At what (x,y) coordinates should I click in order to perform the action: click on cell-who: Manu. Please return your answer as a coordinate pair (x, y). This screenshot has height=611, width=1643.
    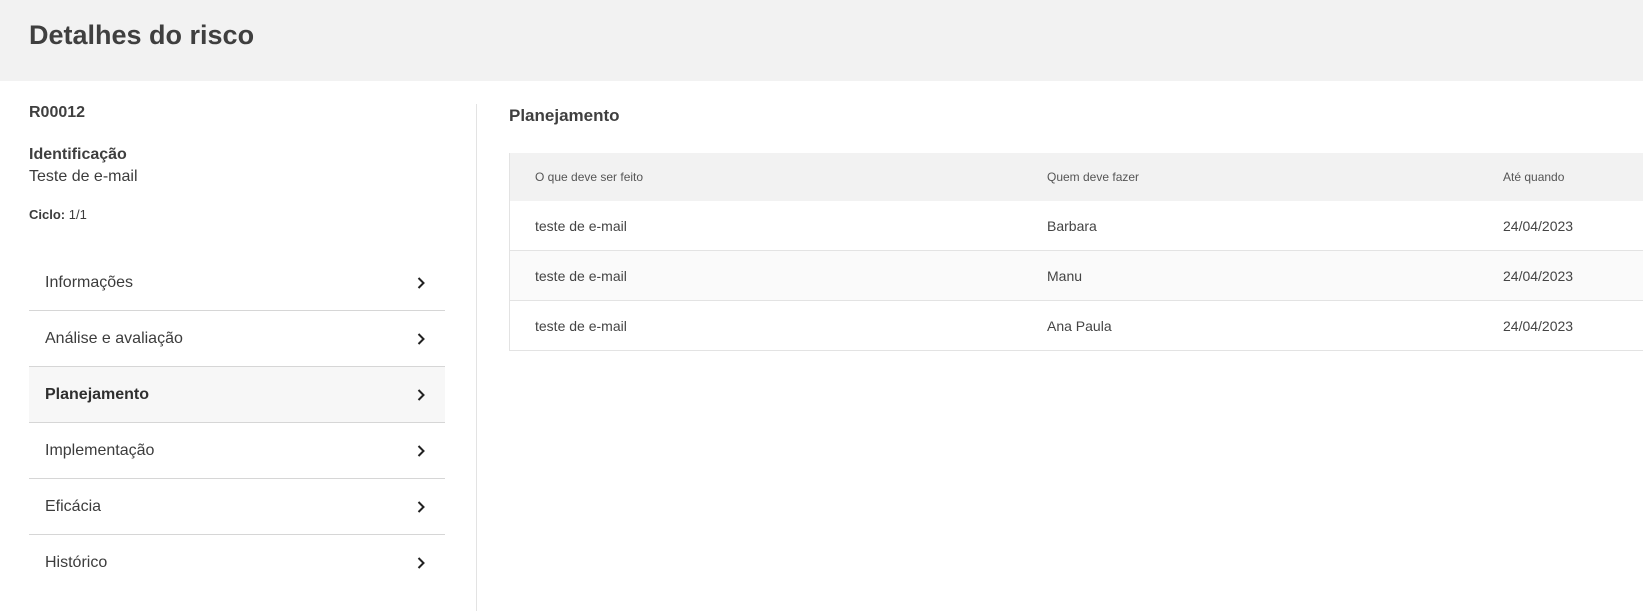
    Looking at the image, I should click on (1065, 275).